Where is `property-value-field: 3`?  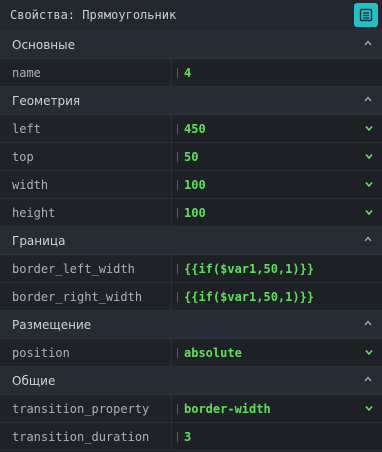 property-value-field: 3 is located at coordinates (277, 436).